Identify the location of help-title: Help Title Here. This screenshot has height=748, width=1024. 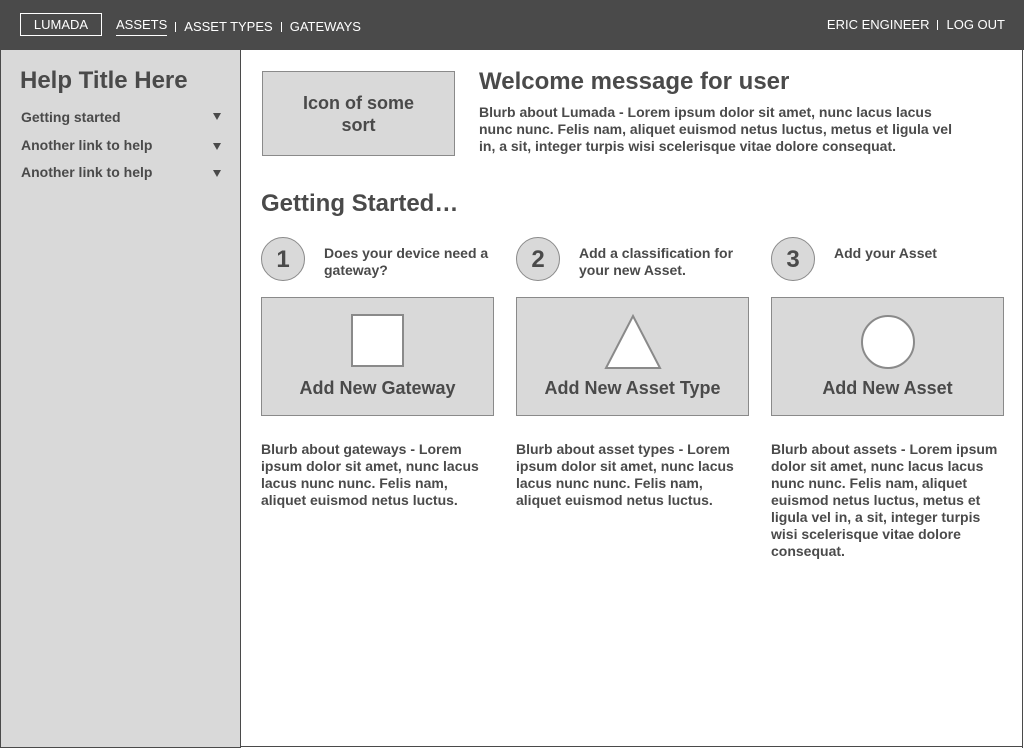
(104, 80).